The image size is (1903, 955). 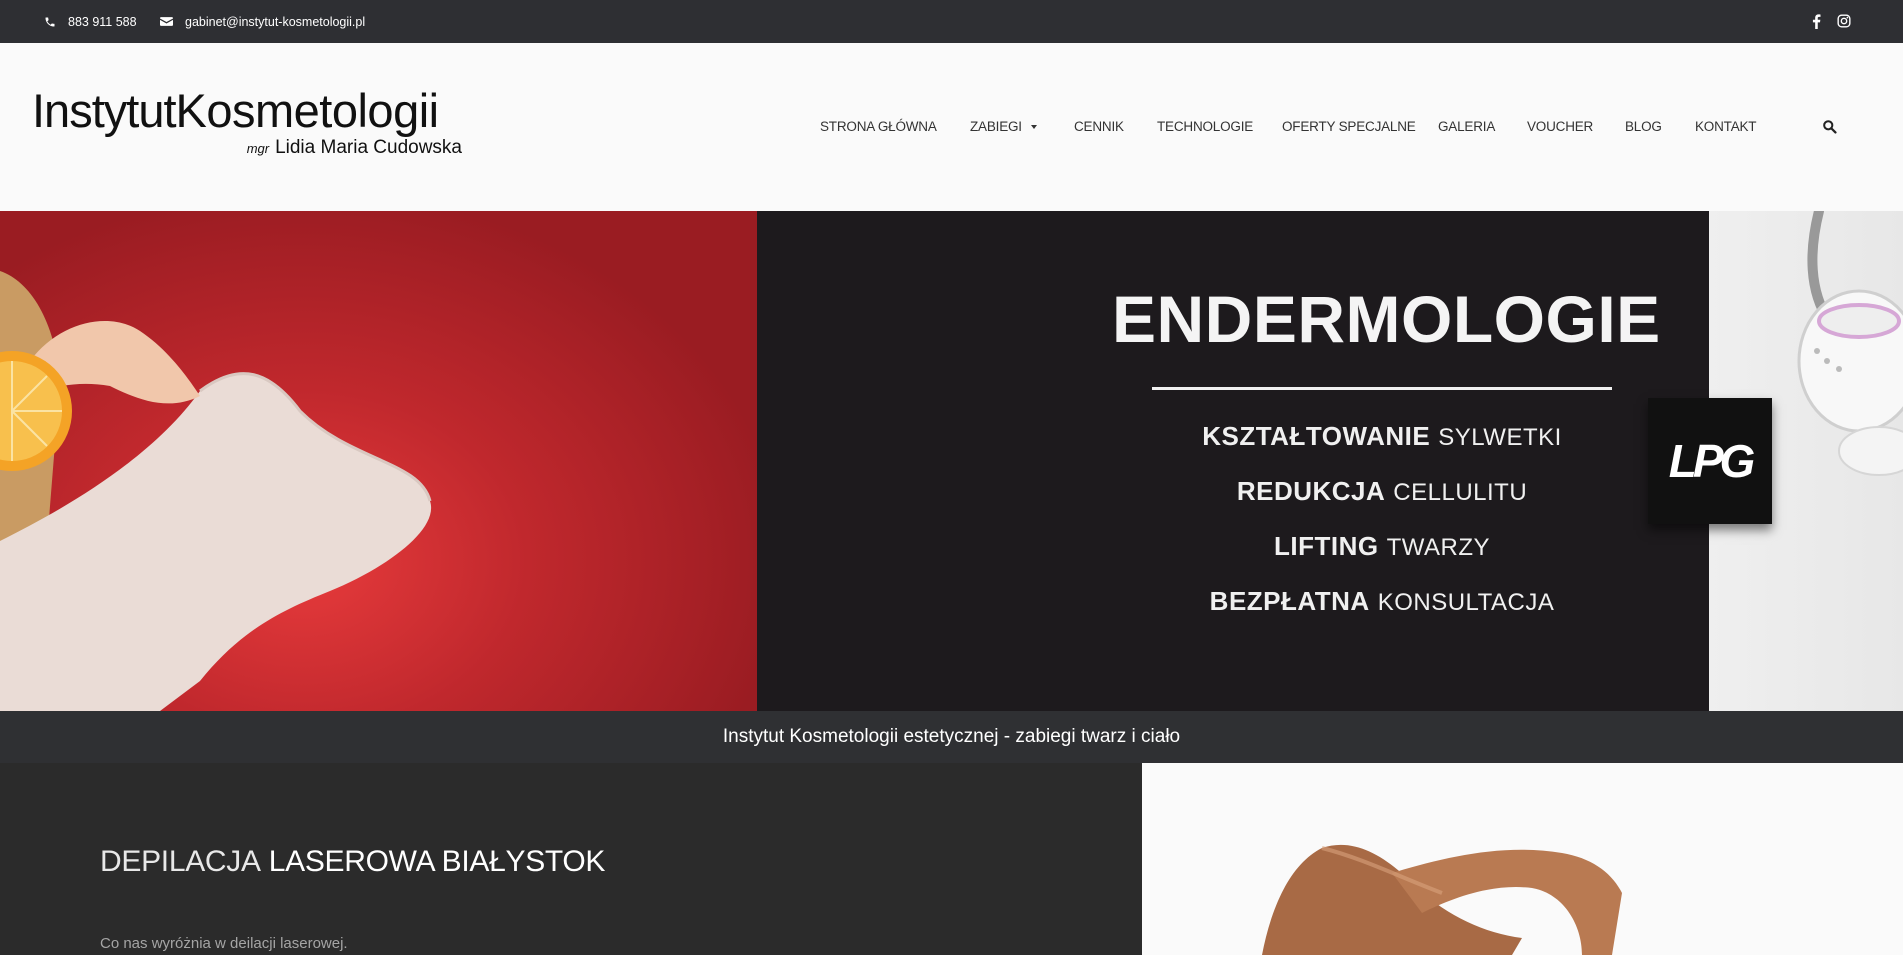 I want to click on facebook-icon, so click(x=1816, y=21).